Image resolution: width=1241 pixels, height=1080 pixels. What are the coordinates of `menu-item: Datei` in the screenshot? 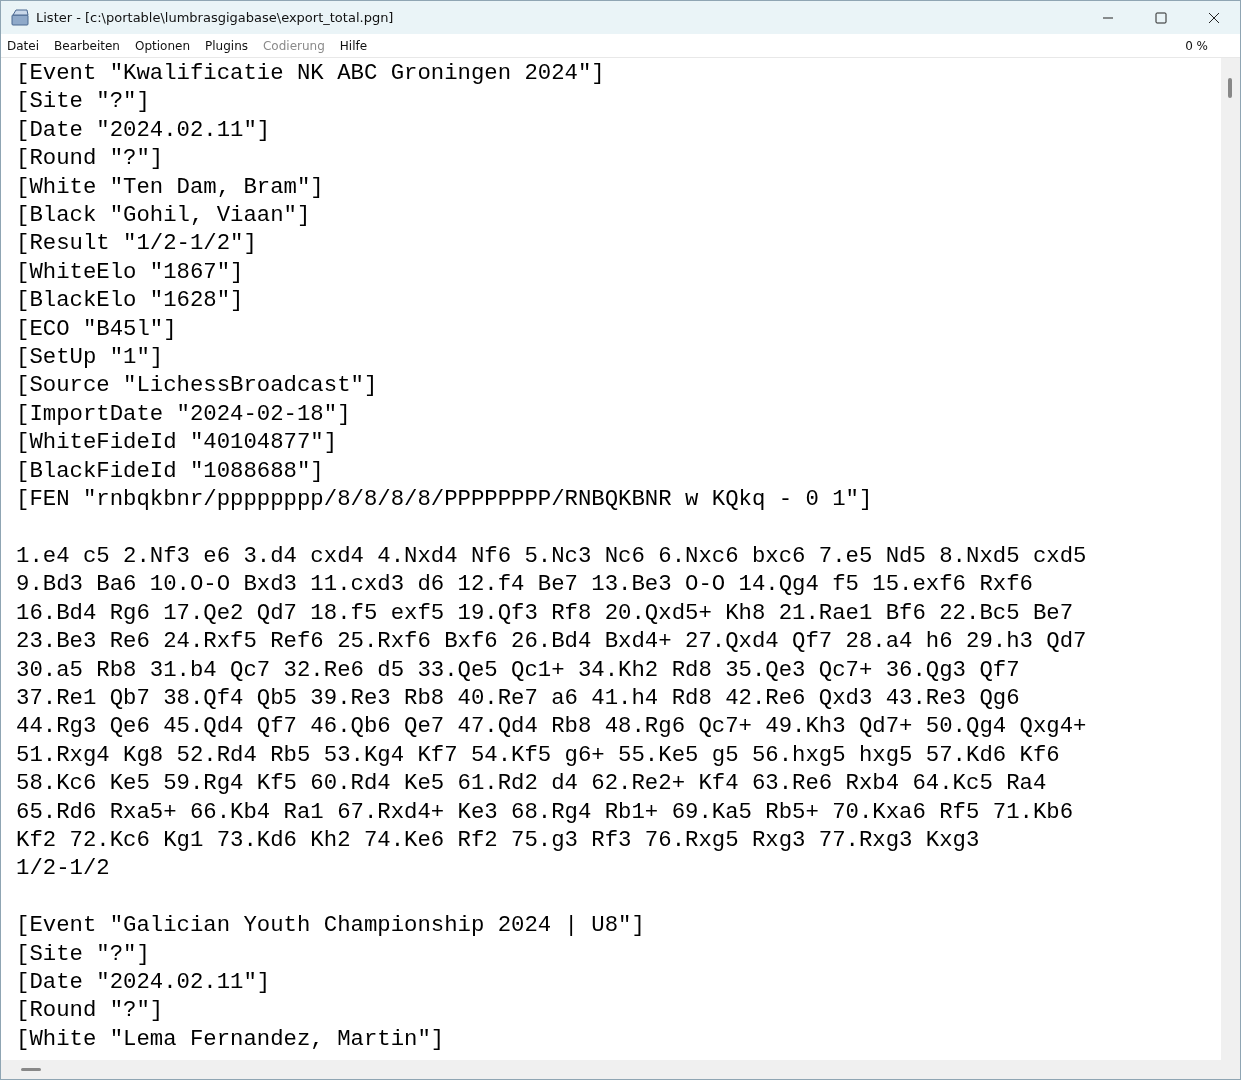 It's located at (23, 45).